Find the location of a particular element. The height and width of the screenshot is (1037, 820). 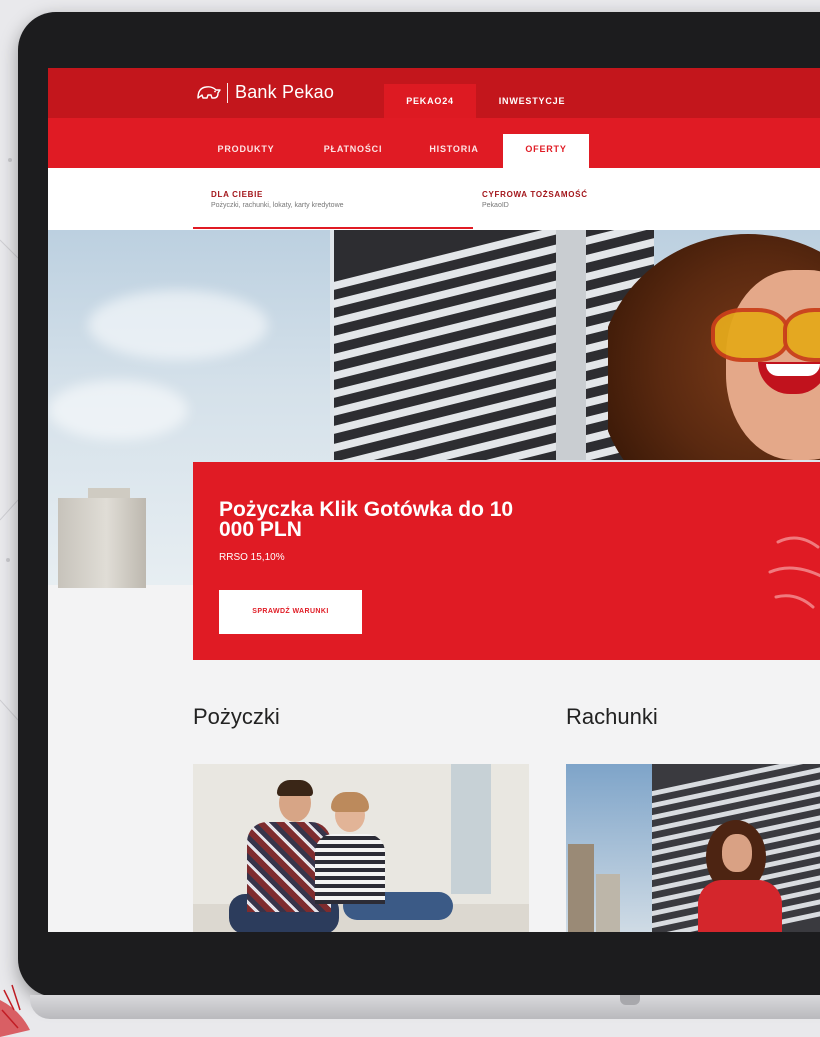

loans-card-image is located at coordinates (361, 848).